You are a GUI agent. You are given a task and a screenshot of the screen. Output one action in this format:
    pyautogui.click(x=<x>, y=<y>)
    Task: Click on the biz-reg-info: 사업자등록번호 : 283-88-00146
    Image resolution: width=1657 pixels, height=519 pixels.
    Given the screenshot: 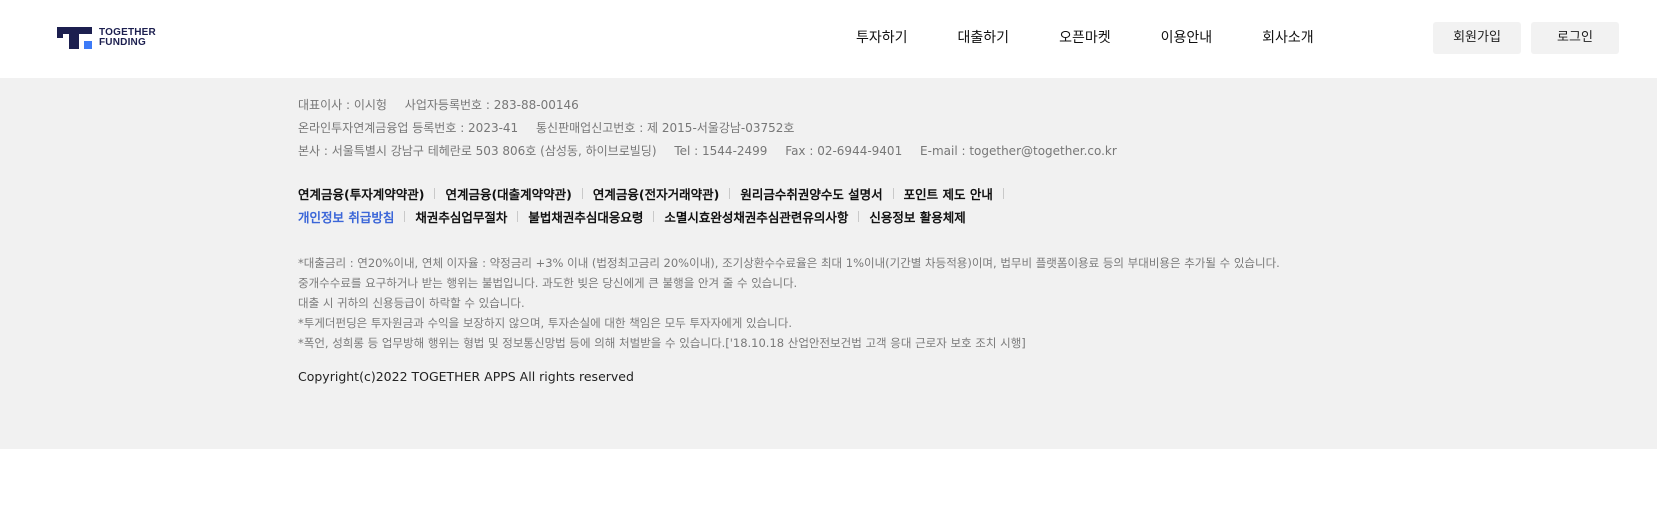 What is the action you would take?
    pyautogui.click(x=491, y=105)
    